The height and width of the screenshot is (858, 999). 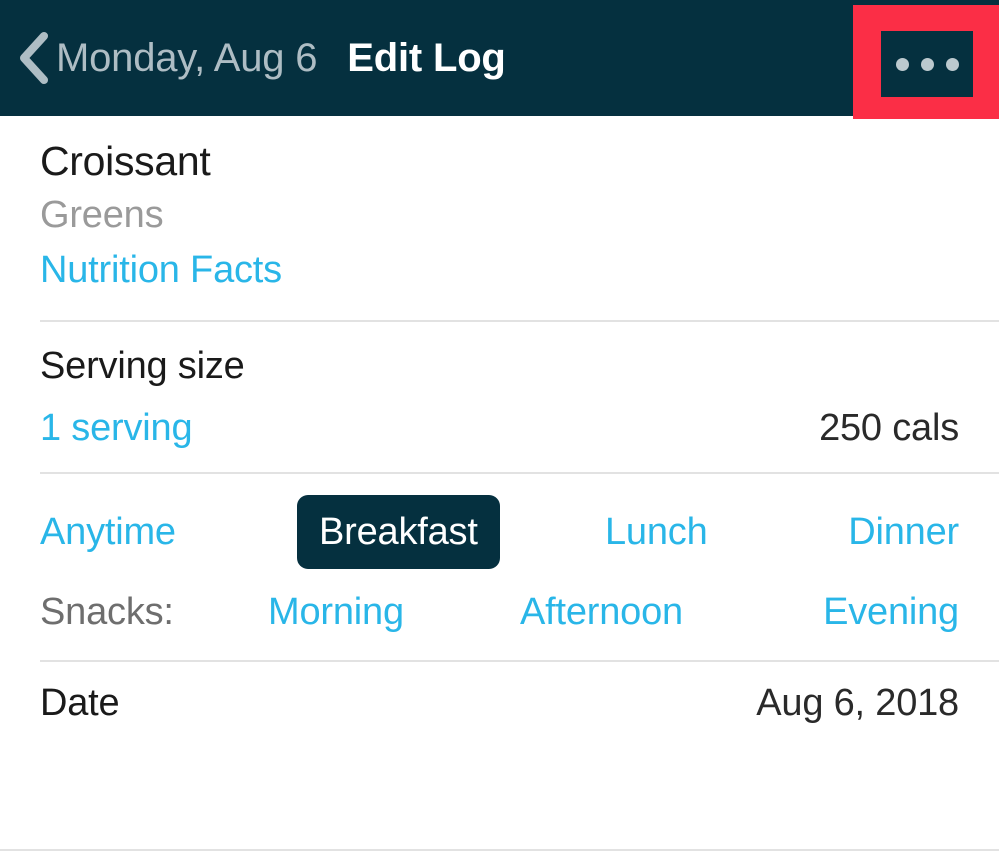 What do you see at coordinates (80, 702) in the screenshot?
I see `date-label: Date` at bounding box center [80, 702].